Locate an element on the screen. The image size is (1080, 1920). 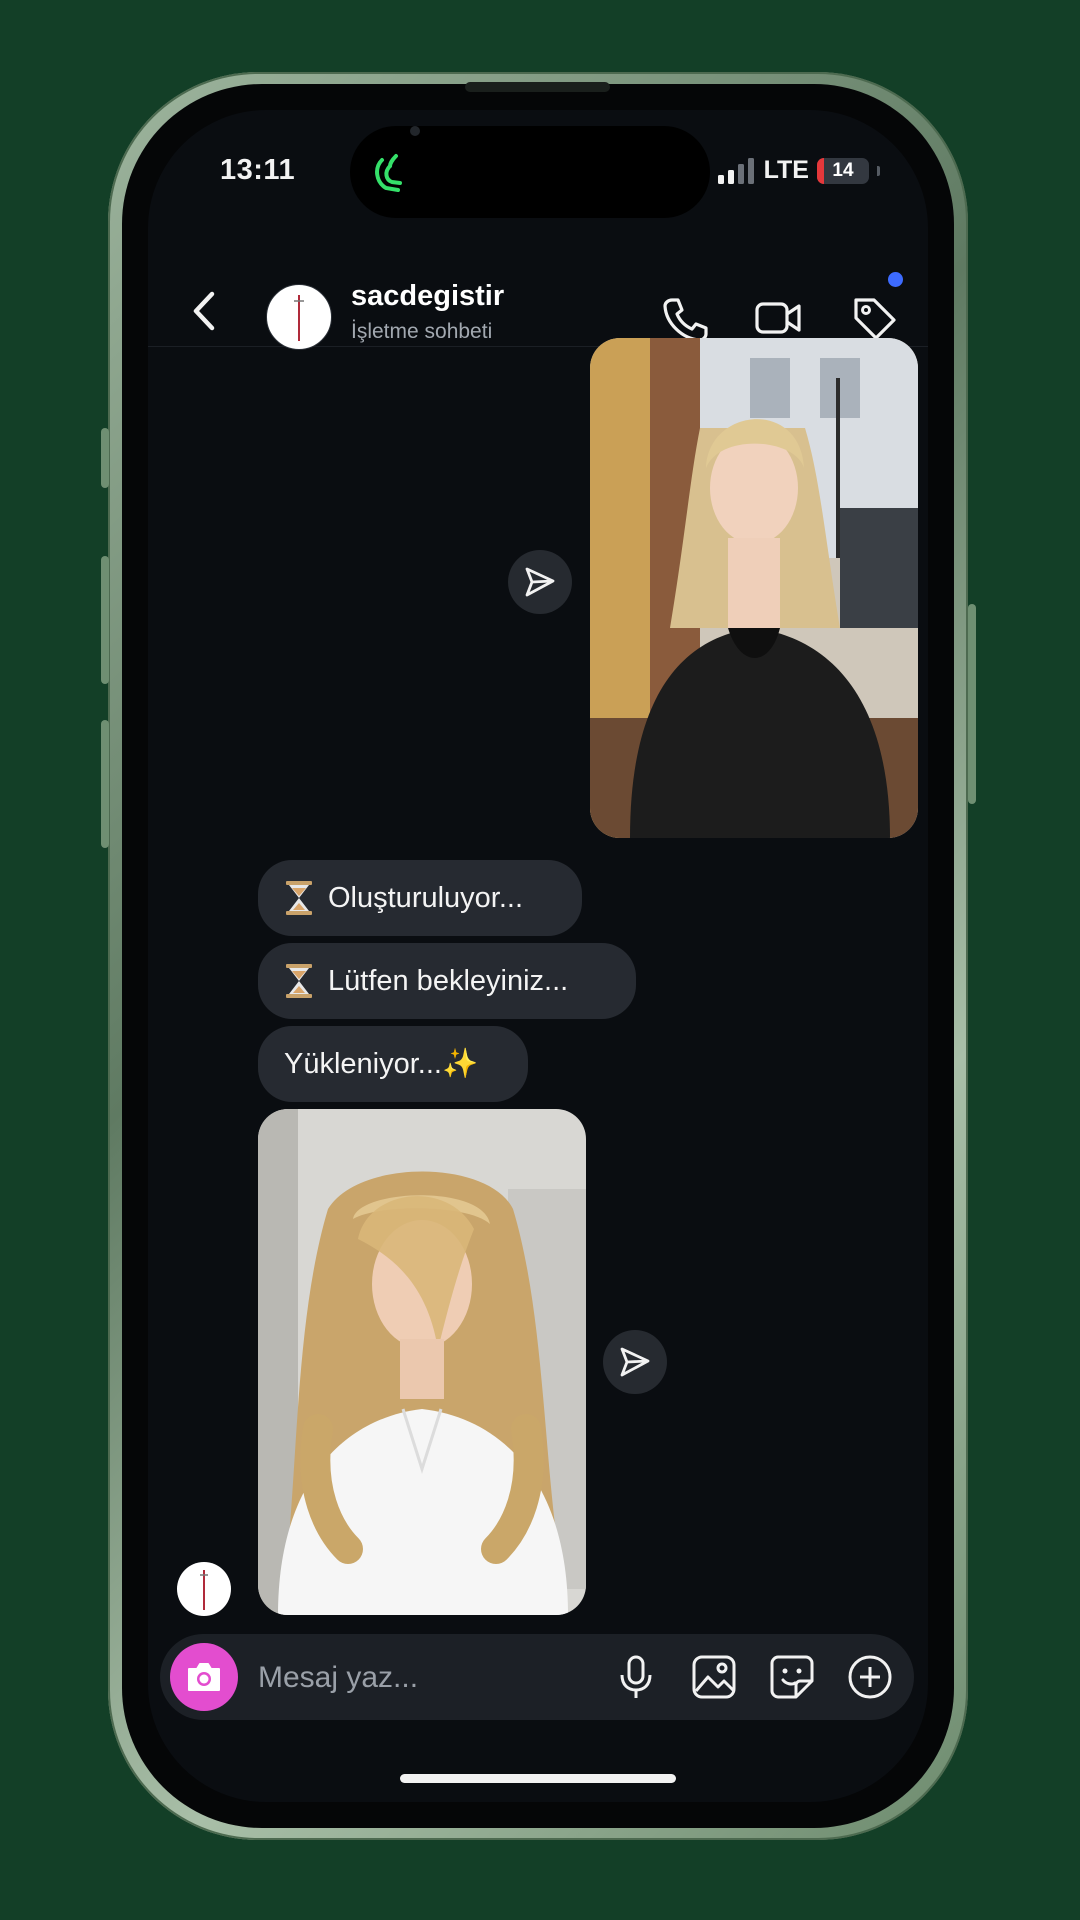
chat-header: sacdegistir İşletme sohbeti is located at coordinates (538, 298).